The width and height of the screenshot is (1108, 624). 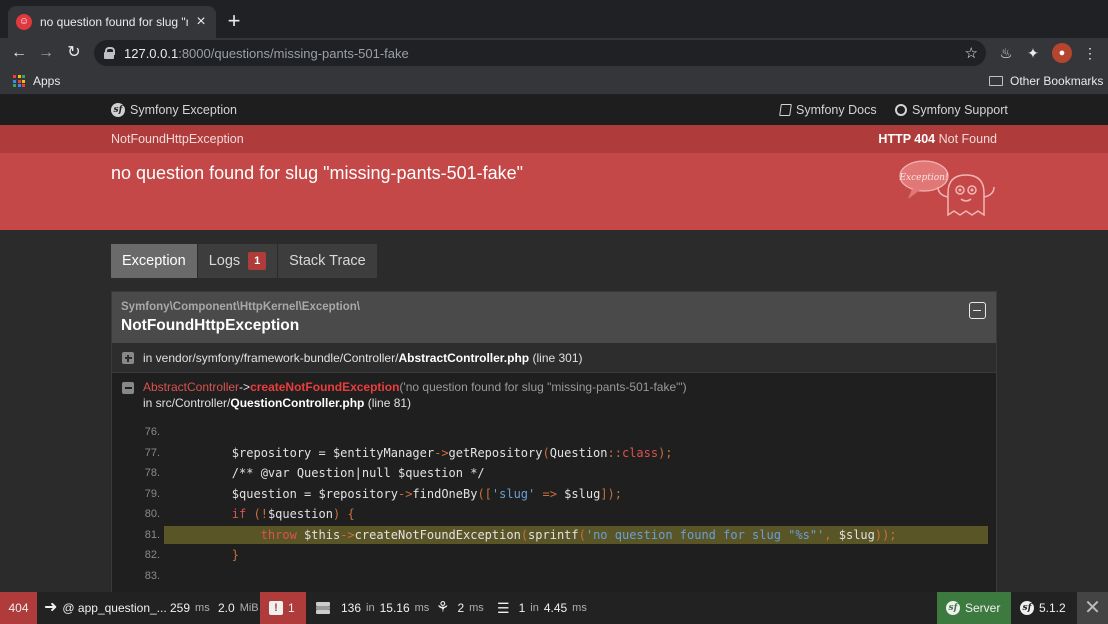 I want to click on tab-exception-label: Exception, so click(x=154, y=261).